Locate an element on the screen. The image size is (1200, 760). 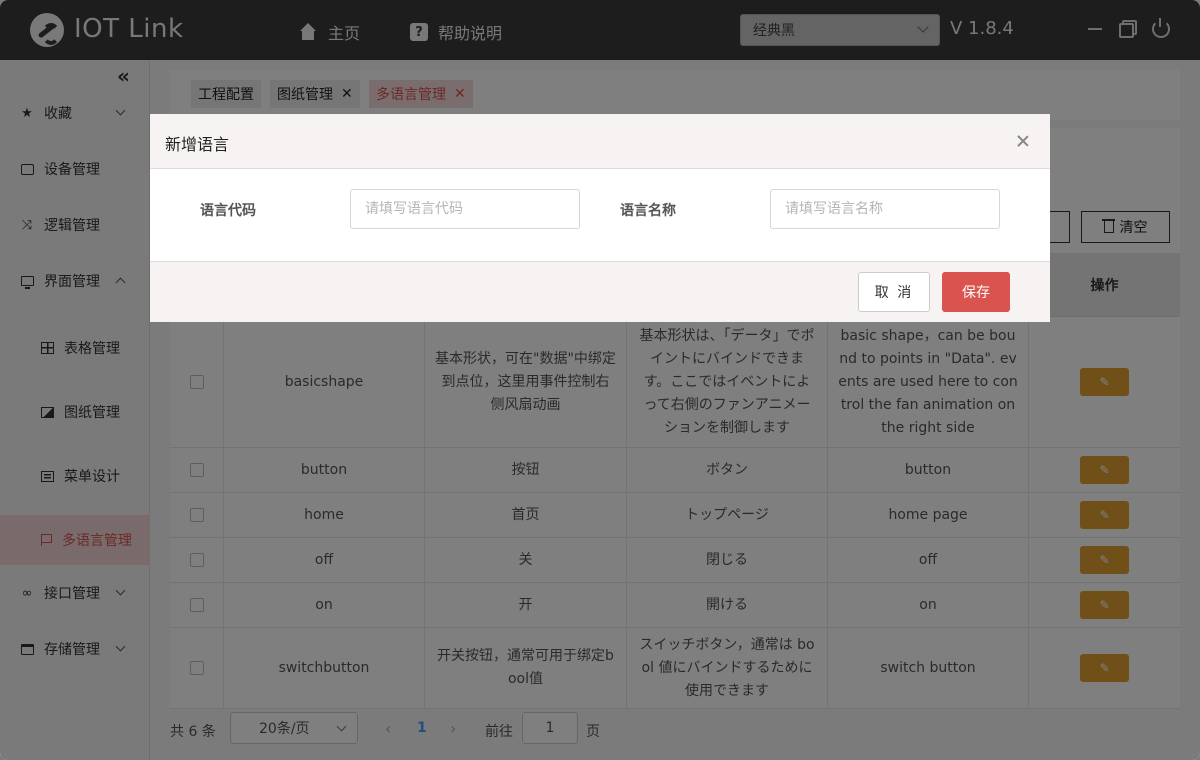
language-code-input is located at coordinates (465, 209).